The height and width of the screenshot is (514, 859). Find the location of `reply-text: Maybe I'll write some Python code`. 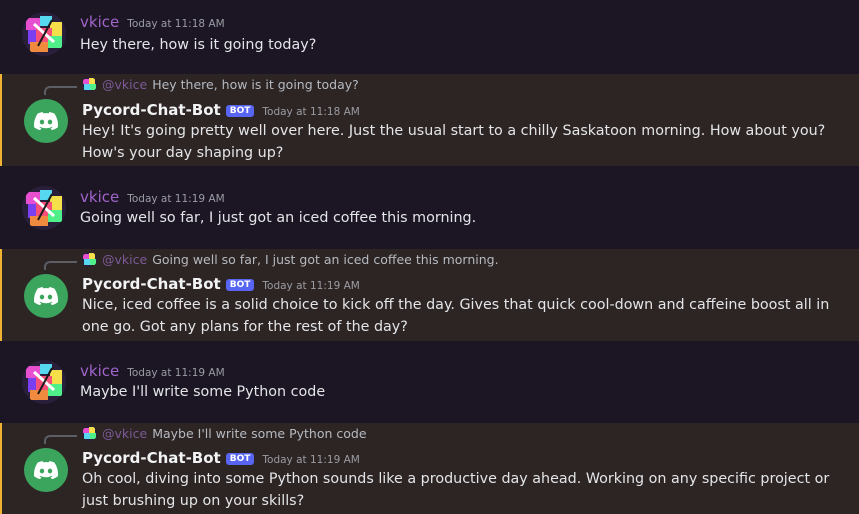

reply-text: Maybe I'll write some Python code is located at coordinates (259, 433).